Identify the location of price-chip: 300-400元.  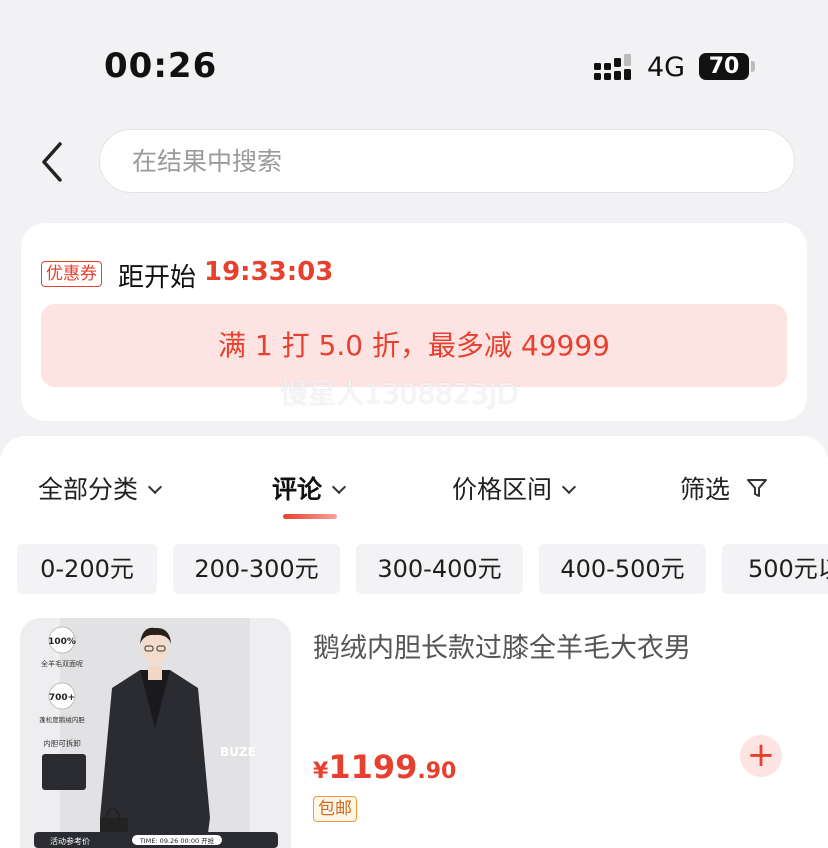
(439, 569).